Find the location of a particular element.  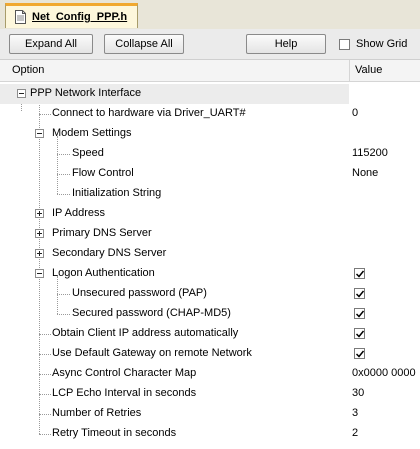

tree-row-use-default-gateway: Use Default Gateway on remote Network is located at coordinates (210, 354).